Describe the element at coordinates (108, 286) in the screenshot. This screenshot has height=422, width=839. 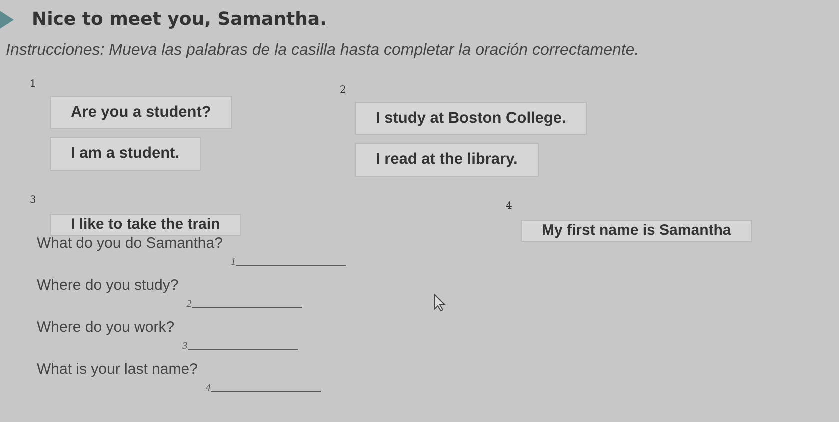
I see `question: Where do you study?` at that location.